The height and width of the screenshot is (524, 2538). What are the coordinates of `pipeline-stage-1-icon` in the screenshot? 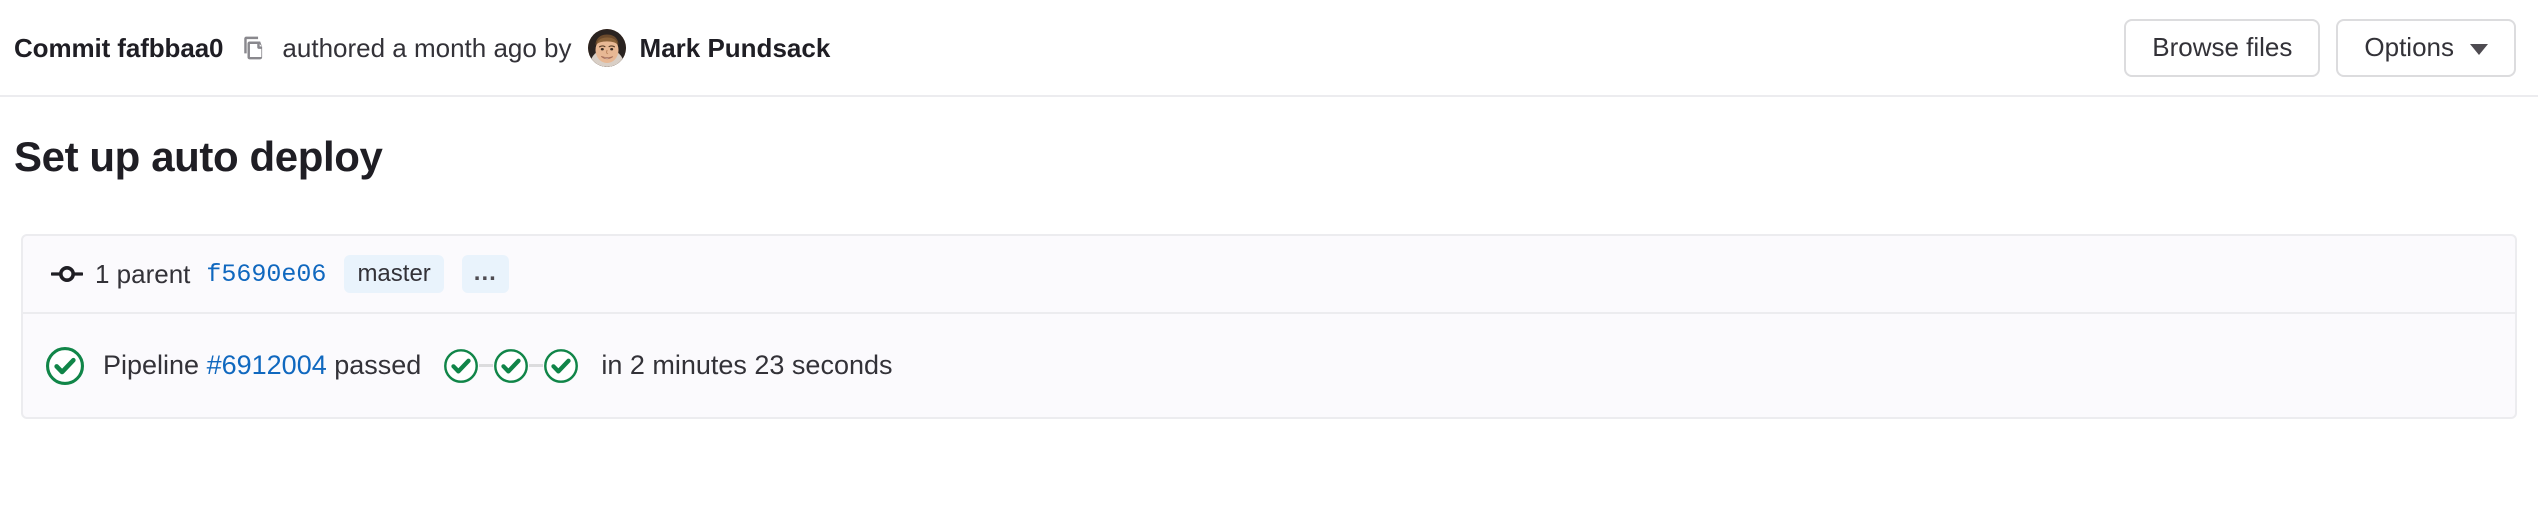 It's located at (461, 366).